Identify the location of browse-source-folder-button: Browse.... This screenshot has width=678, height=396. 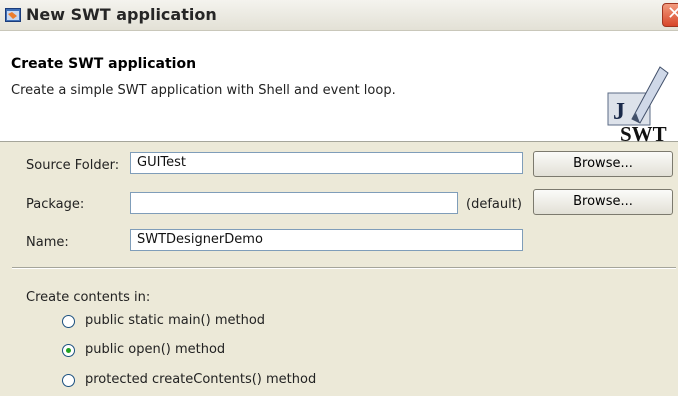
(603, 164).